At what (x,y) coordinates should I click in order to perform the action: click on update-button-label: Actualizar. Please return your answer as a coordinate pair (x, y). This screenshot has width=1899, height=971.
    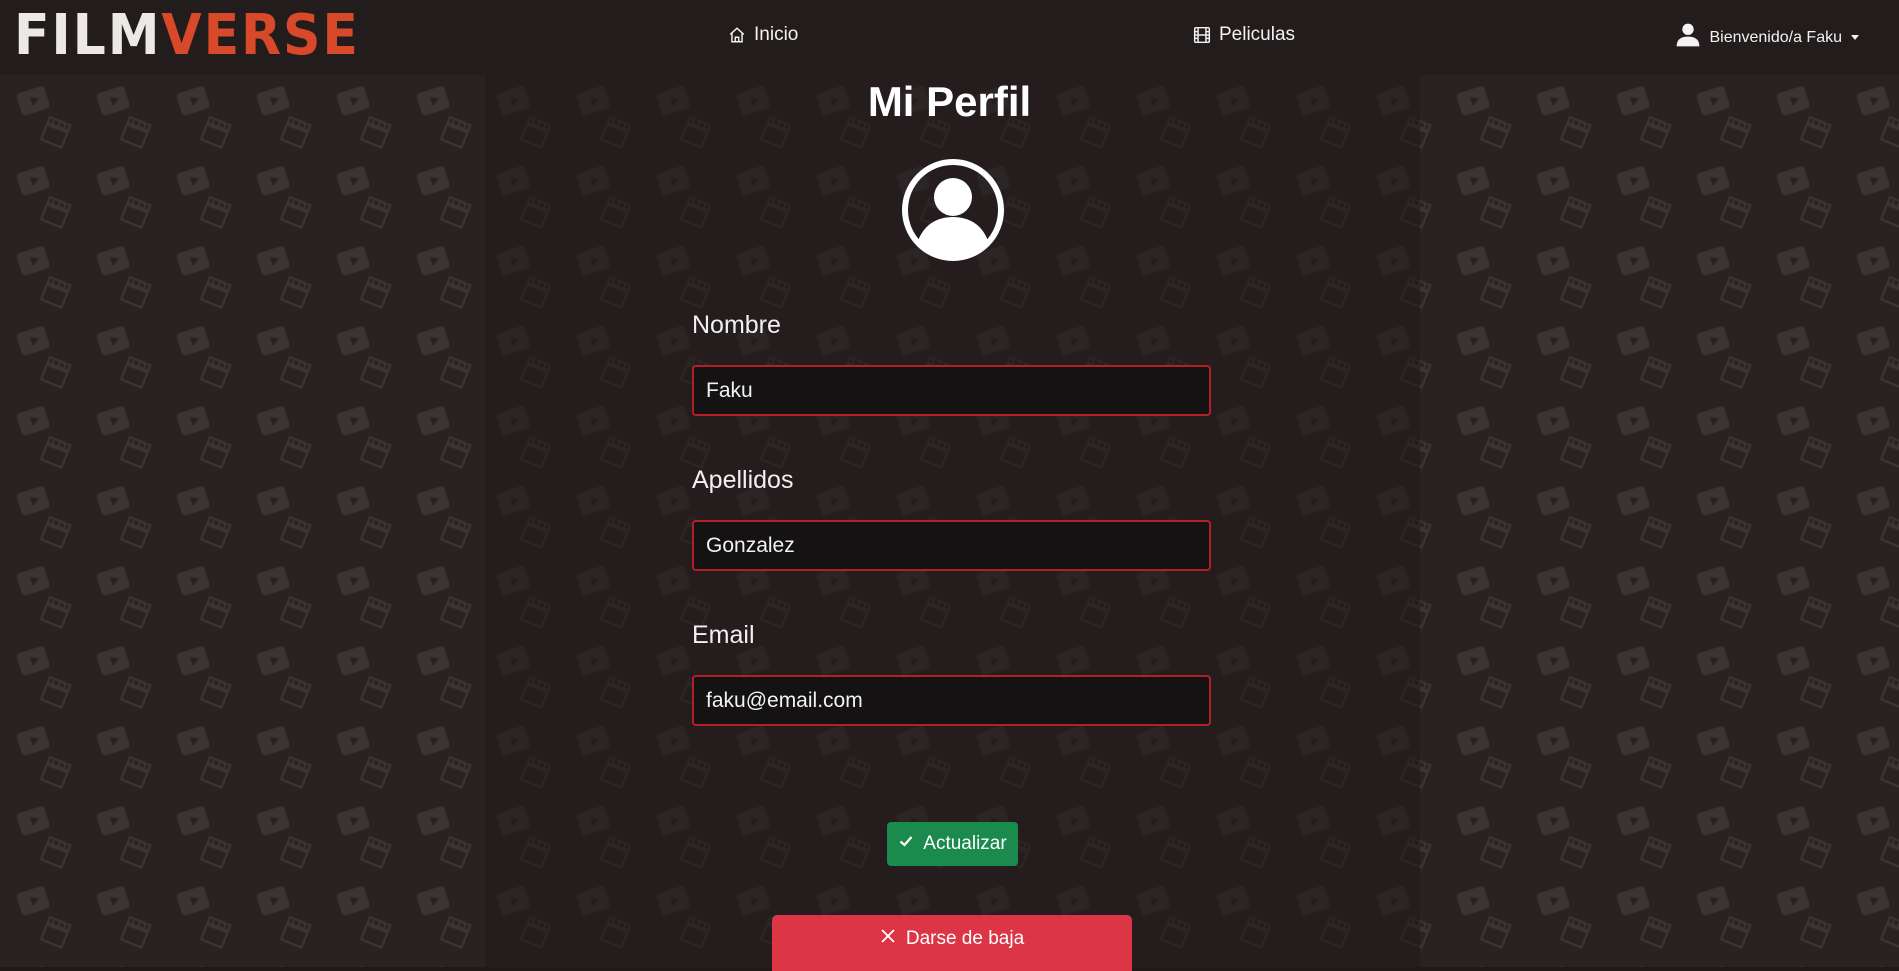
    Looking at the image, I should click on (965, 843).